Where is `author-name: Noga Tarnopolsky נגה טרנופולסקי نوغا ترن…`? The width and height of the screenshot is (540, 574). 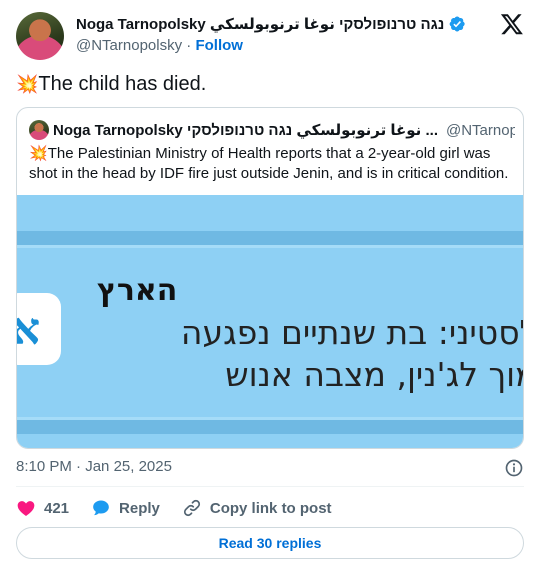
author-name: Noga Tarnopolsky נגה טרנופולסקי نوغا ترن… is located at coordinates (260, 24).